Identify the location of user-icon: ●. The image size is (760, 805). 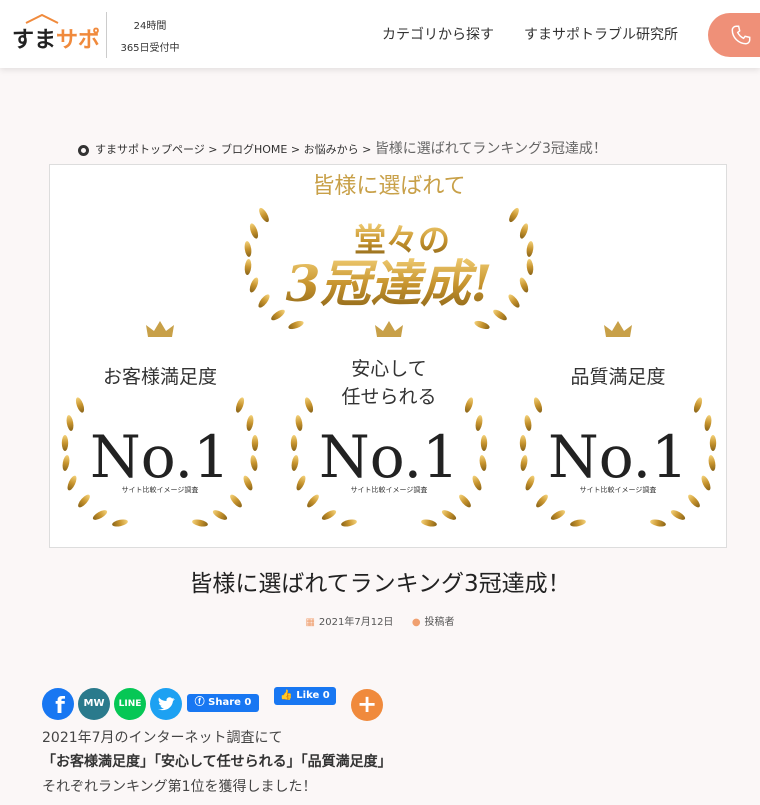
(416, 622).